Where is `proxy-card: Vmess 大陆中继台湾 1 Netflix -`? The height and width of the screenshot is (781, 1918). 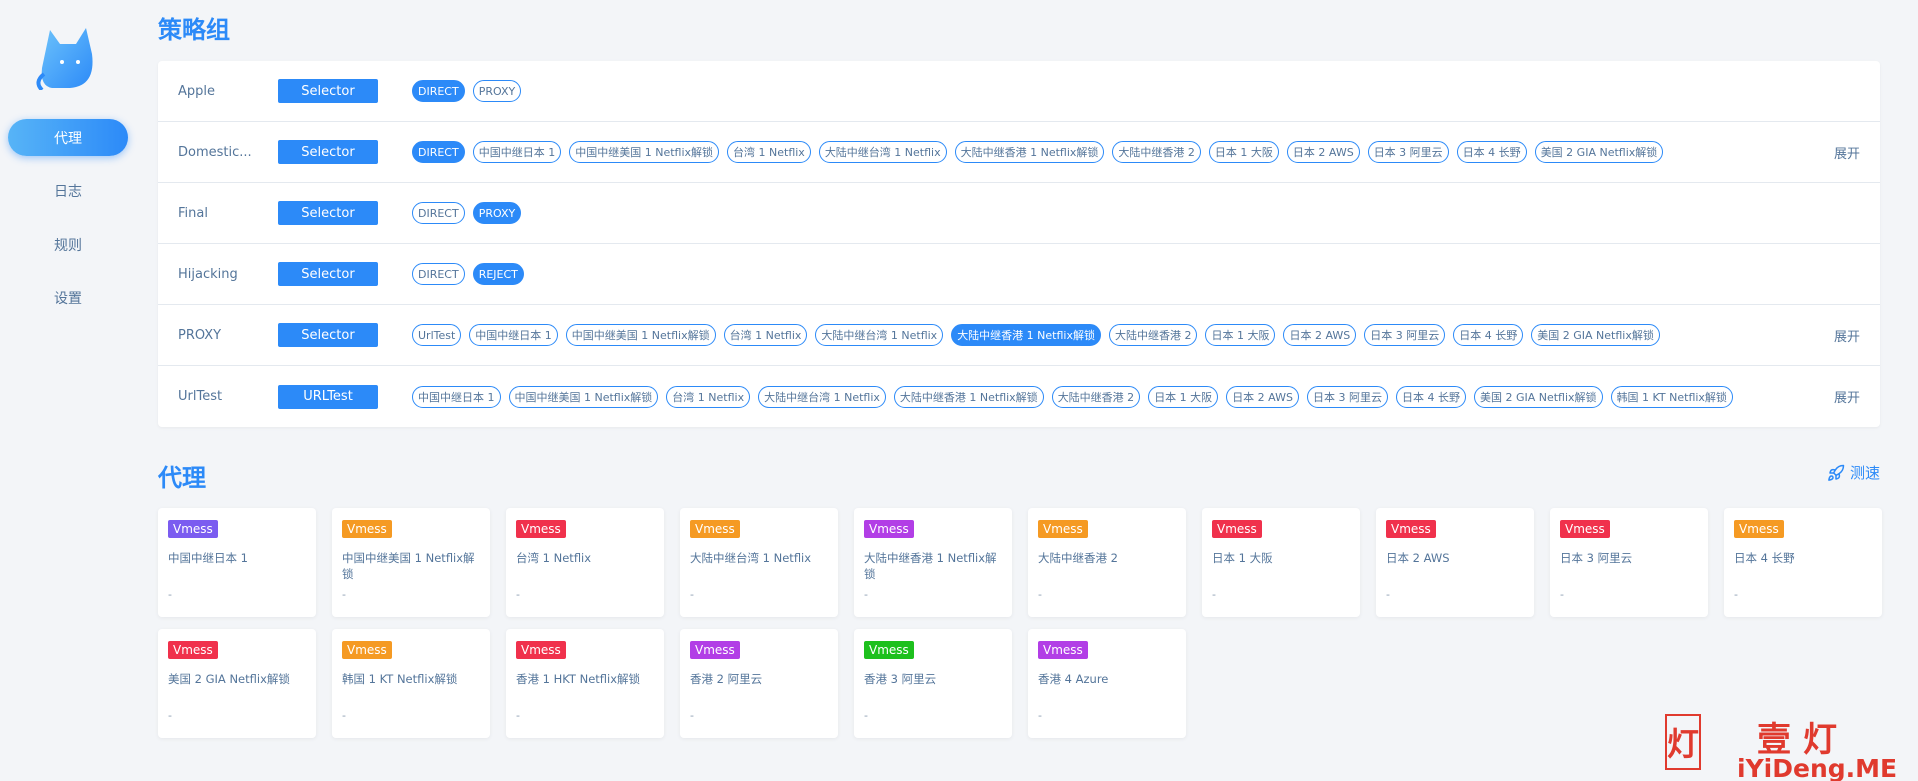 proxy-card: Vmess 大陆中继台湾 1 Netflix - is located at coordinates (759, 562).